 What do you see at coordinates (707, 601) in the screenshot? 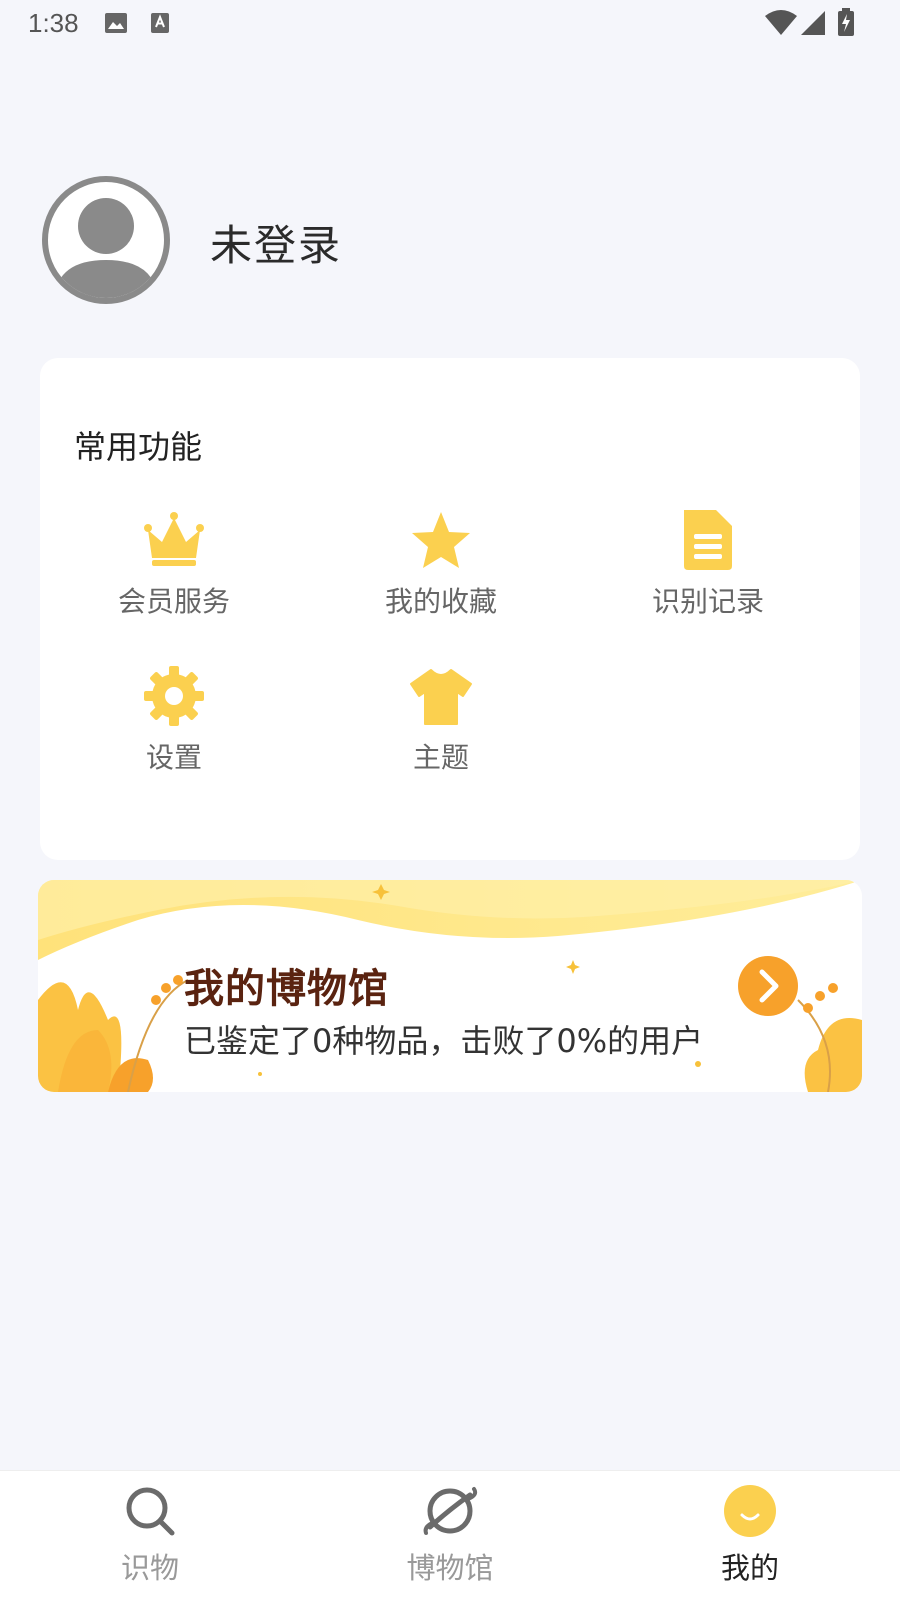
I see `func-label: 识别记录` at bounding box center [707, 601].